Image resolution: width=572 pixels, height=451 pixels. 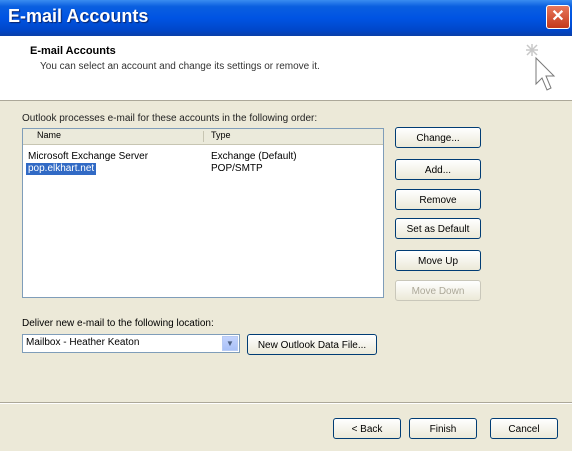 What do you see at coordinates (438, 199) in the screenshot?
I see `remove-button: Remove` at bounding box center [438, 199].